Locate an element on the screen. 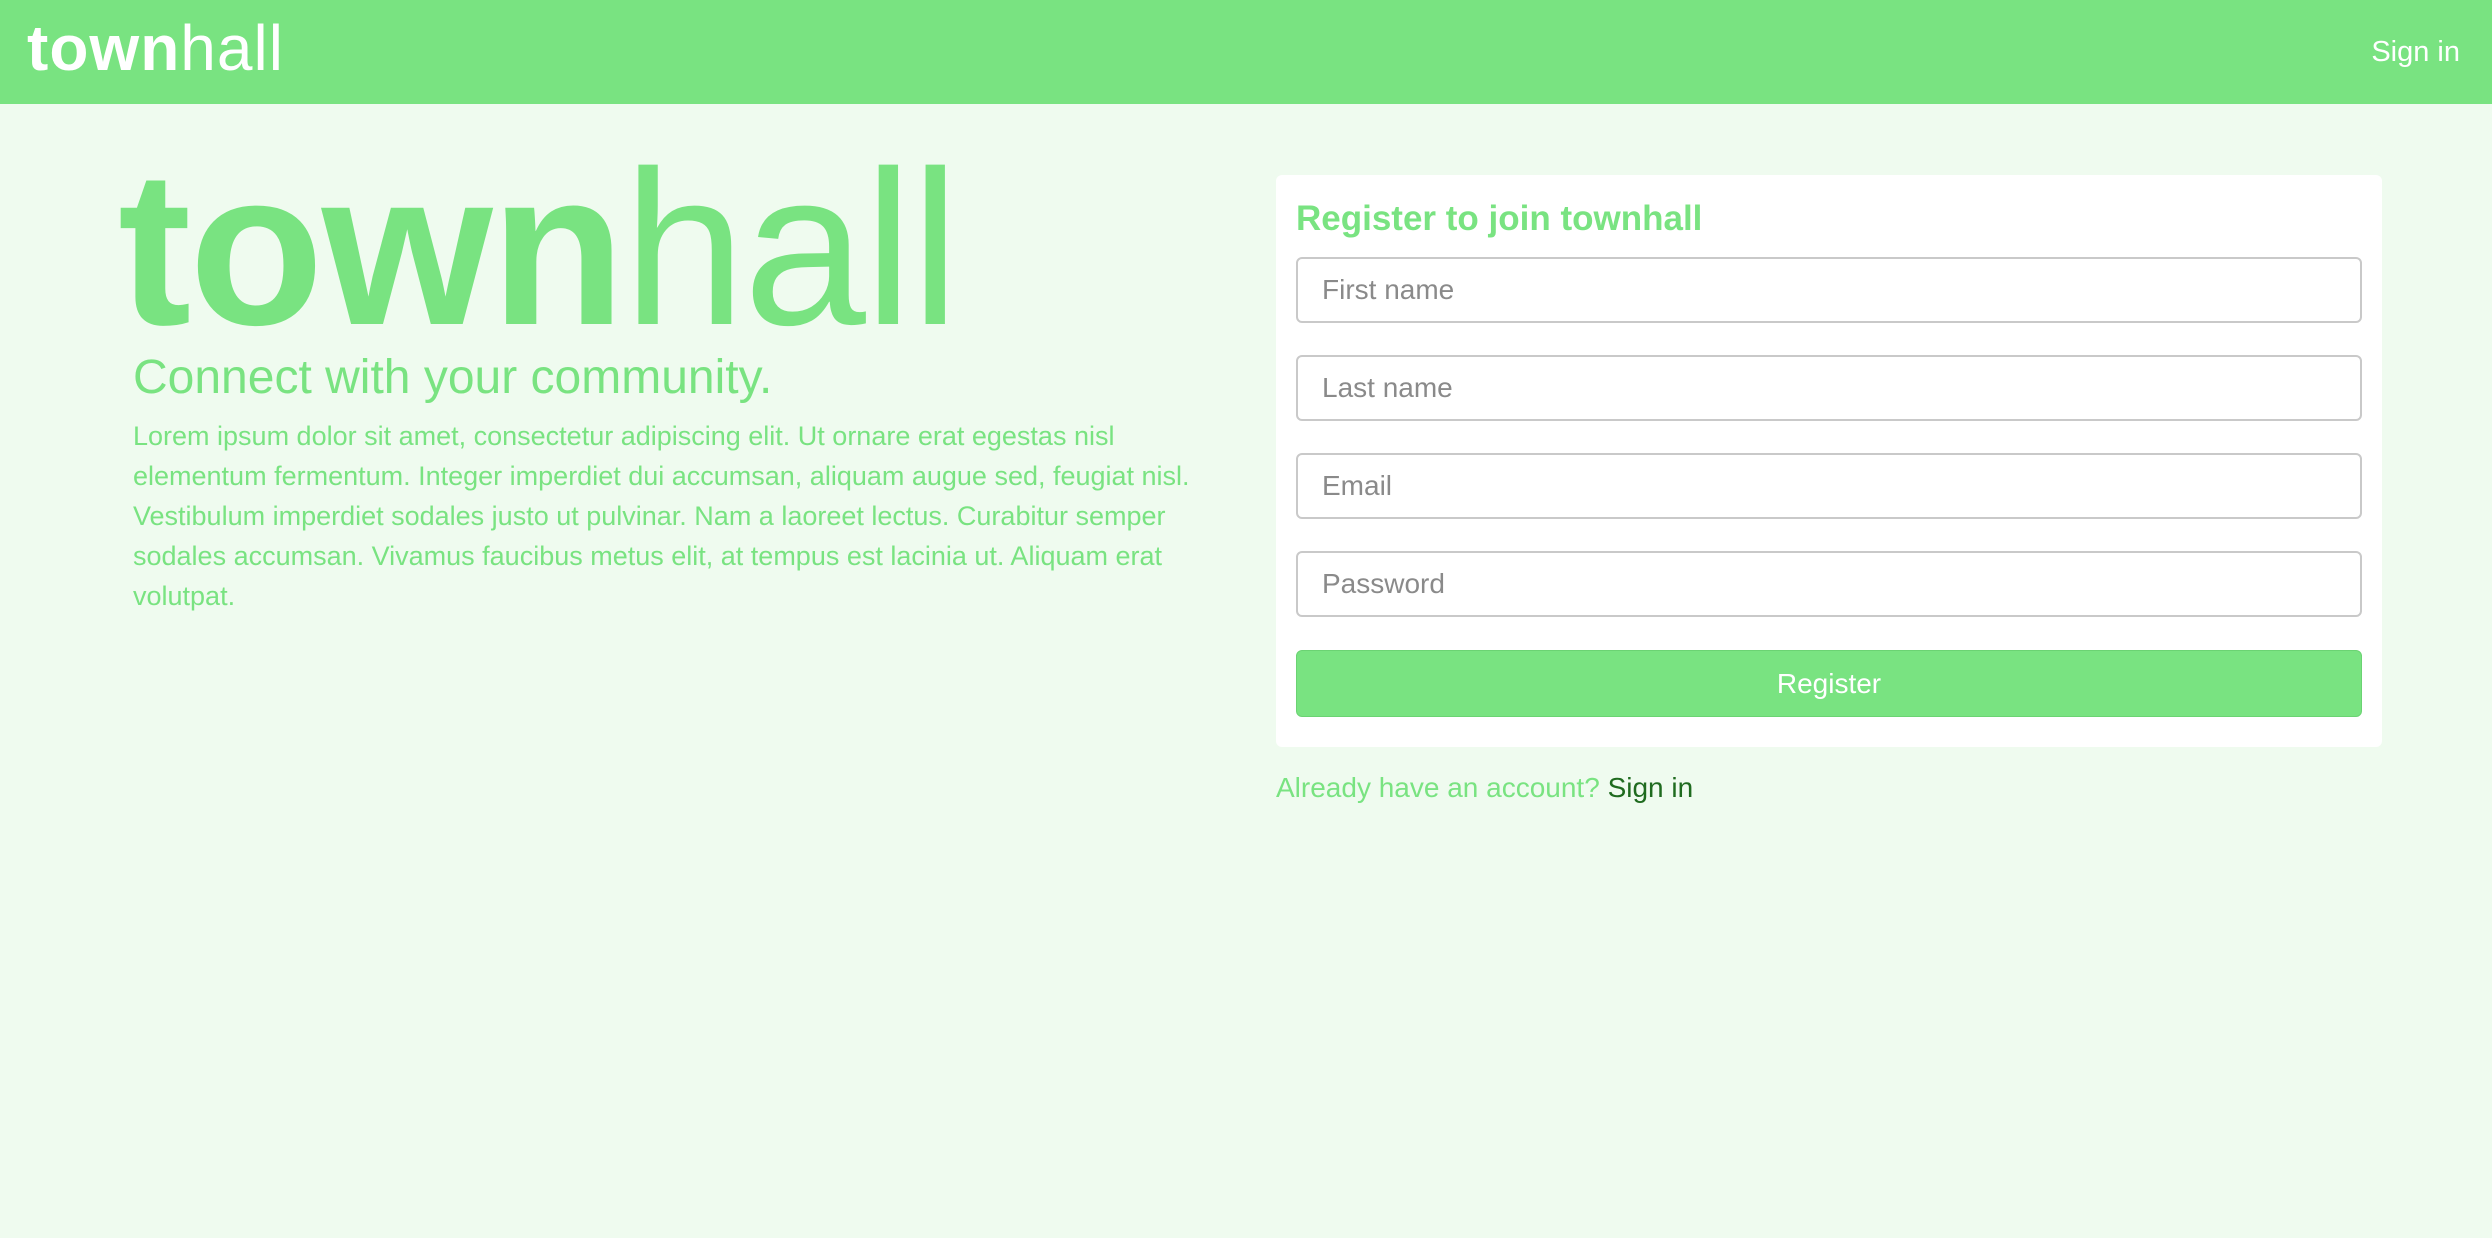 This screenshot has height=1238, width=2492. hero-logo: townhall is located at coordinates (539, 248).